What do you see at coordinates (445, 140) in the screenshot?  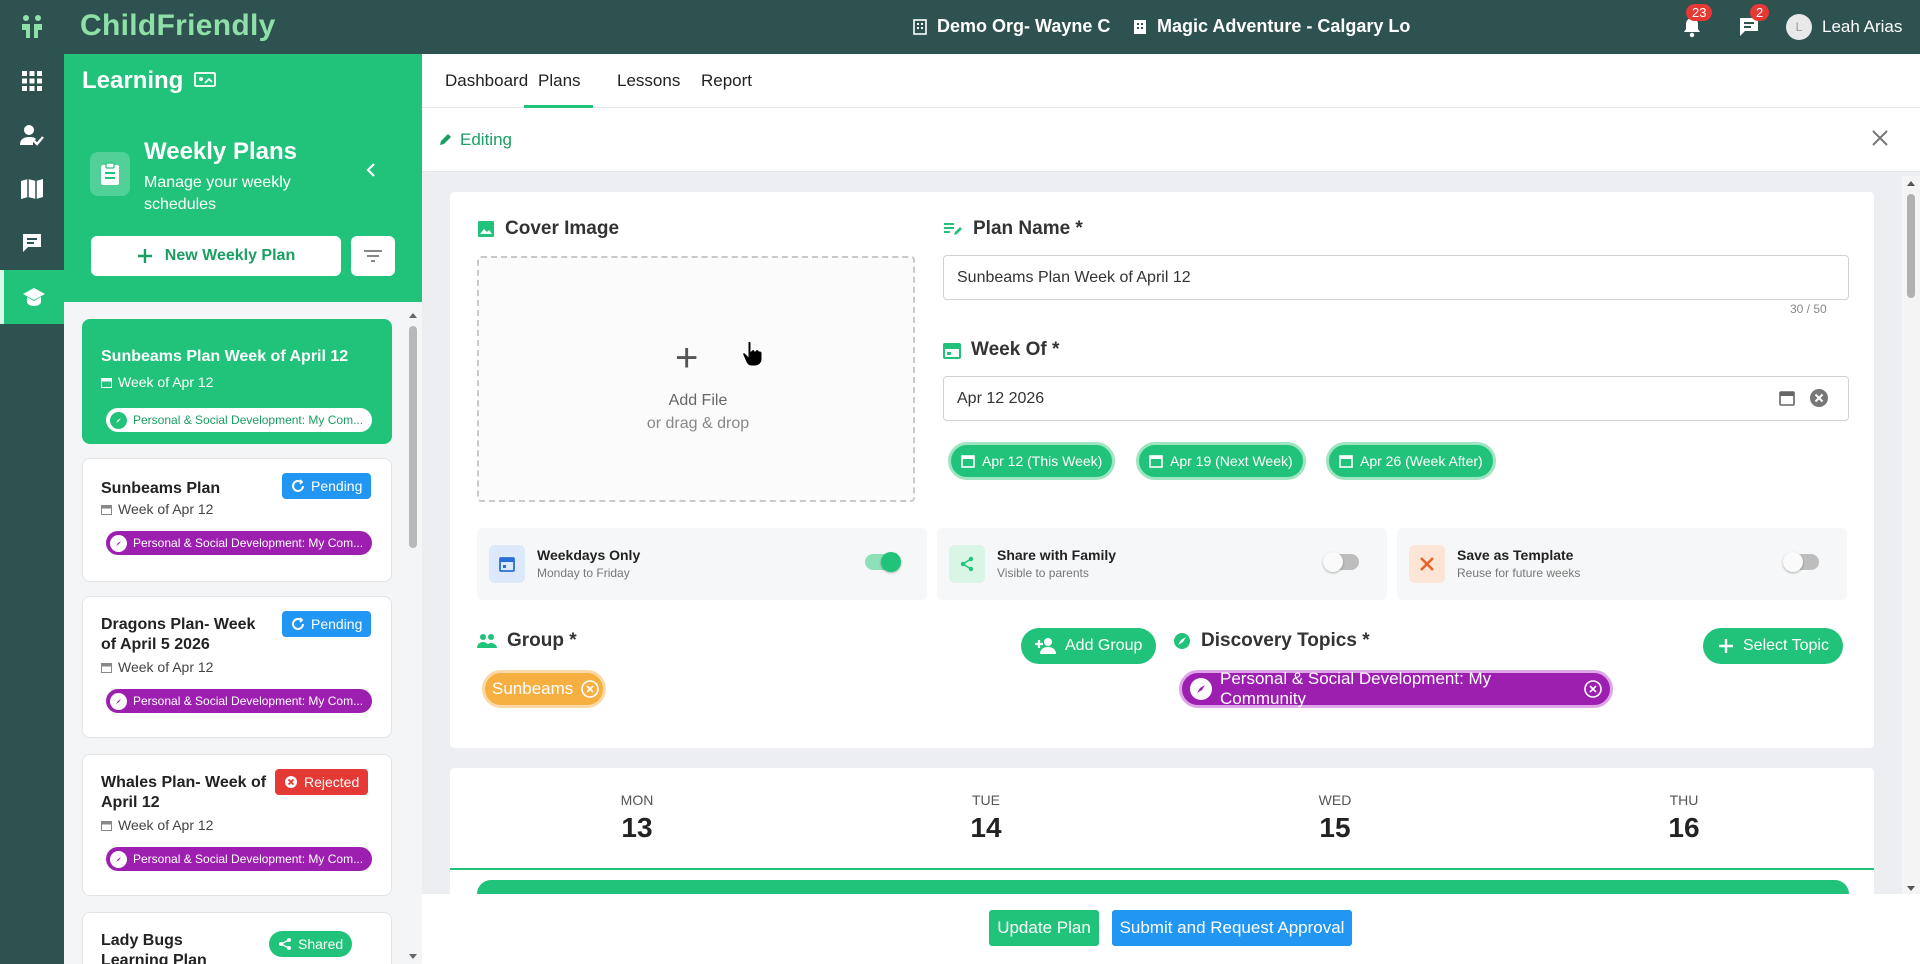 I see `pencil-icon` at bounding box center [445, 140].